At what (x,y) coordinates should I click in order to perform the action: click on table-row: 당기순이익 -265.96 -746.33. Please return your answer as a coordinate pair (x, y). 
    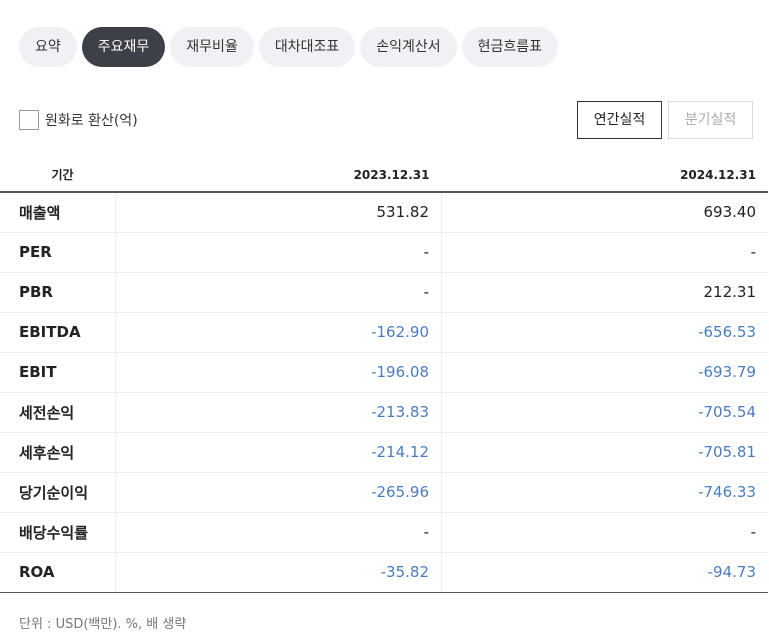
    Looking at the image, I should click on (384, 492).